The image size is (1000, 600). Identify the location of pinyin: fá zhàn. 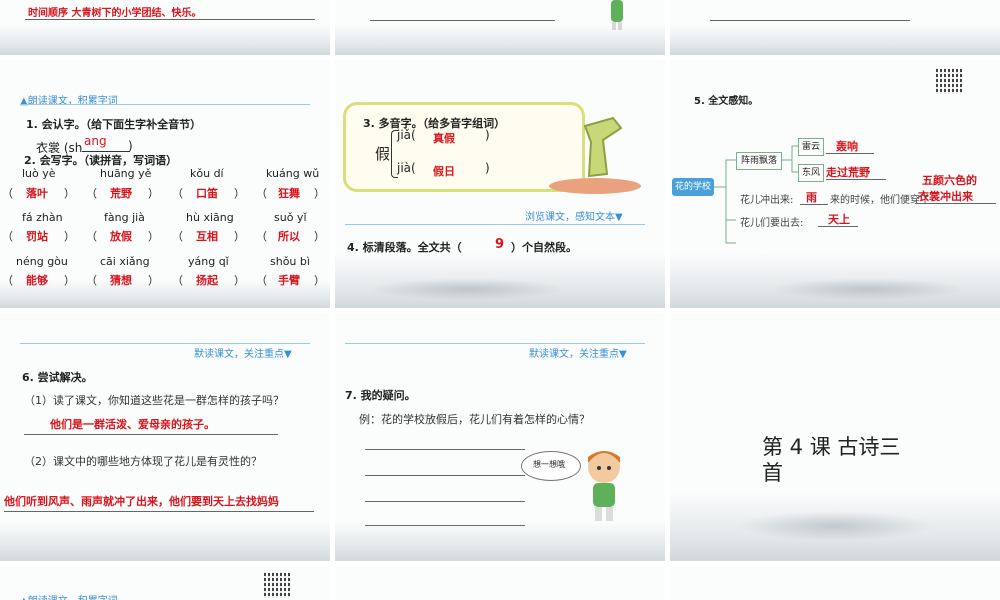
(42, 217).